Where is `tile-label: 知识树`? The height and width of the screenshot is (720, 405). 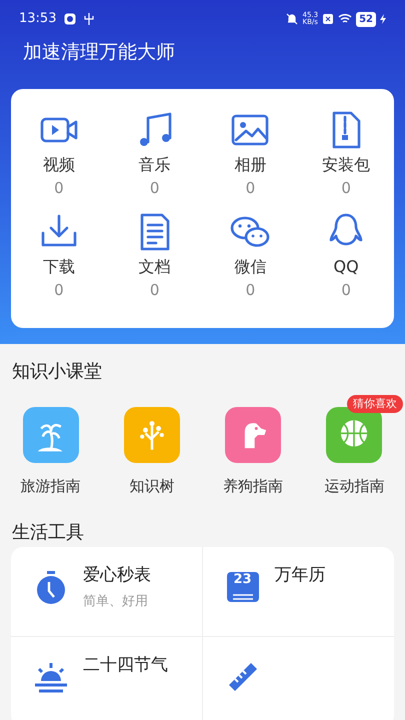
tile-label: 知识树 is located at coordinates (151, 486).